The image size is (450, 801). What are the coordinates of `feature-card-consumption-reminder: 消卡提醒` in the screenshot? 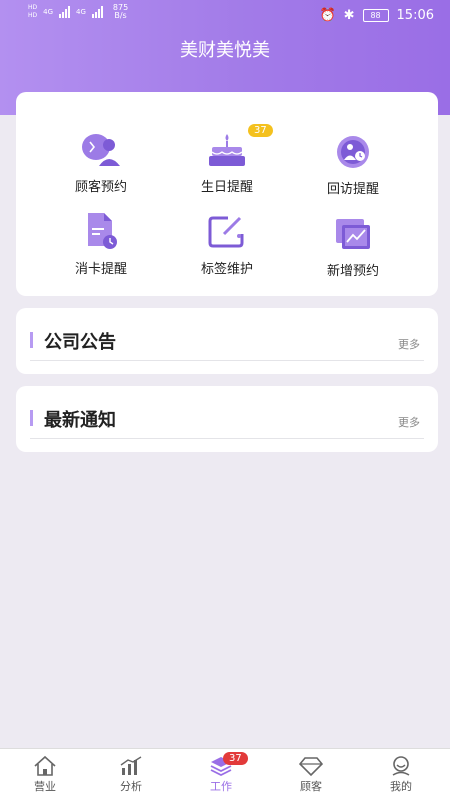 It's located at (101, 244).